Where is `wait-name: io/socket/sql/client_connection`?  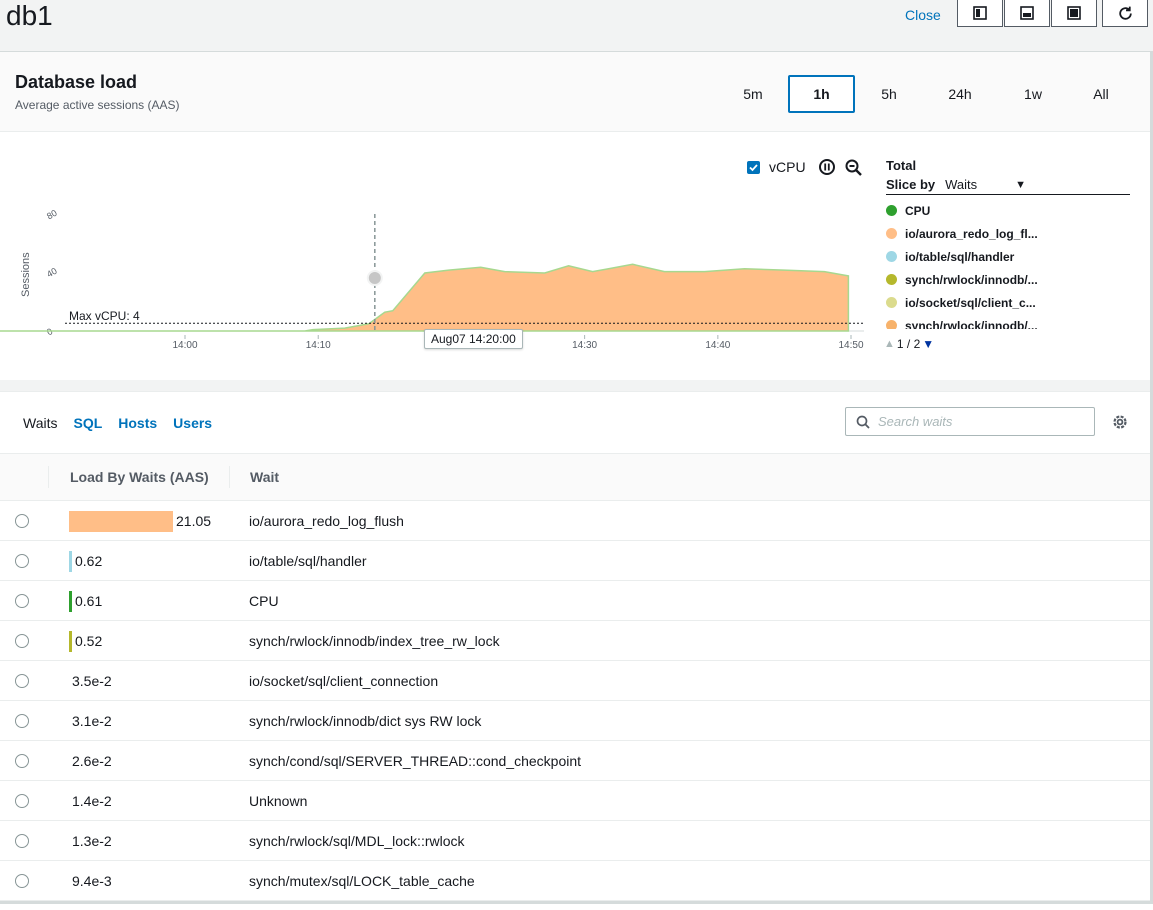 wait-name: io/socket/sql/client_connection is located at coordinates (344, 681).